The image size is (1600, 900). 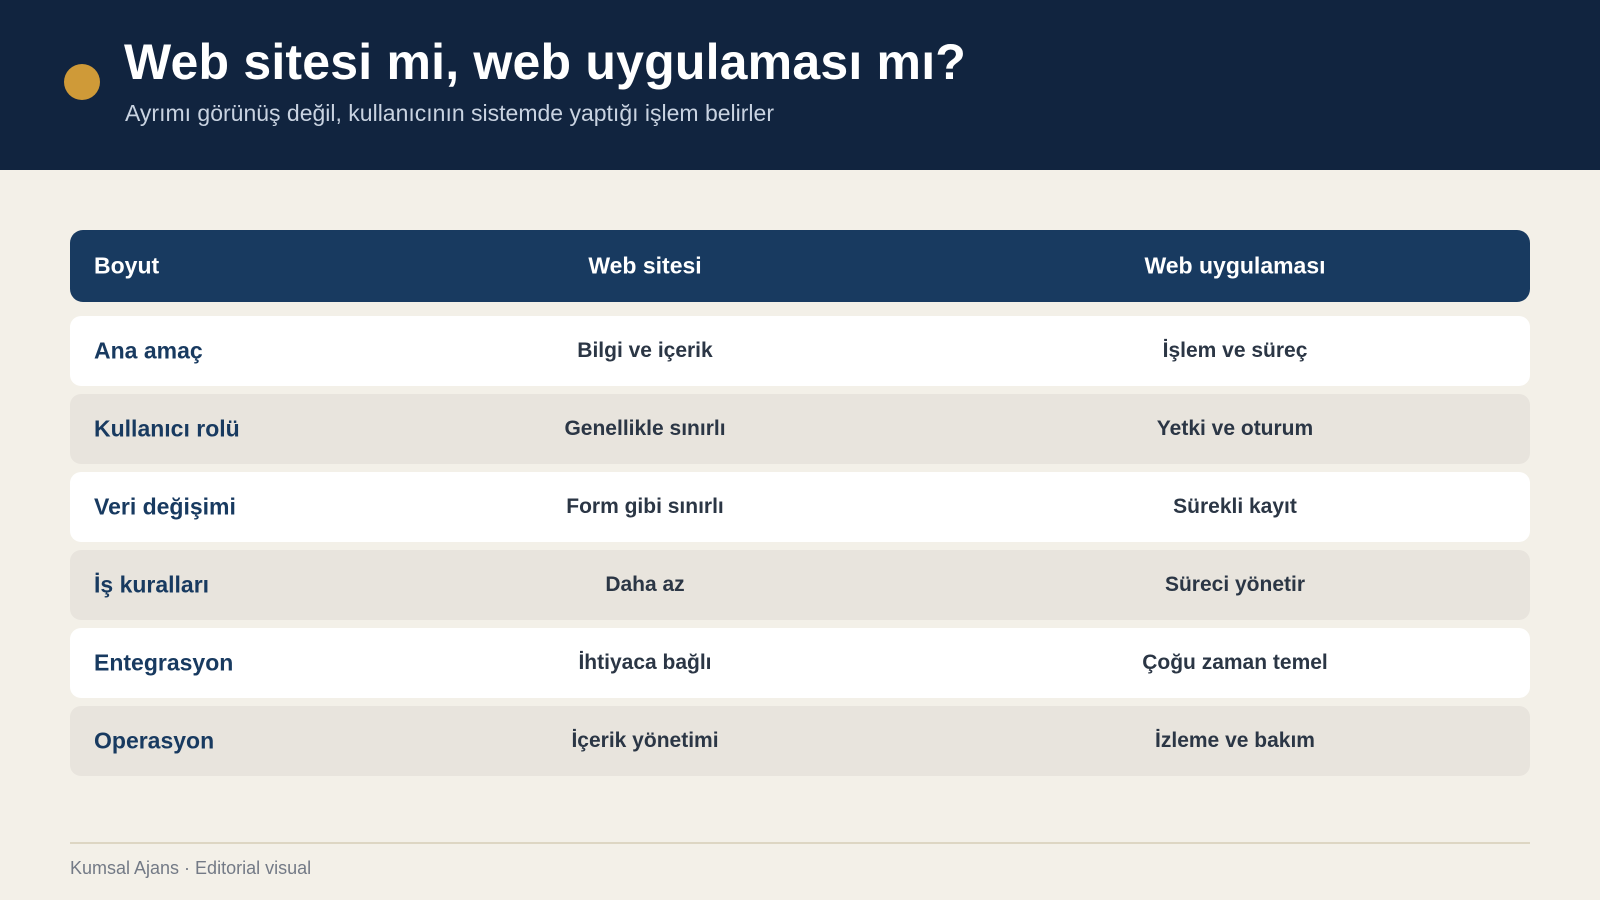 What do you see at coordinates (545, 62) in the screenshot?
I see `page-title: Web sitesi mi, web uygulaması mı?` at bounding box center [545, 62].